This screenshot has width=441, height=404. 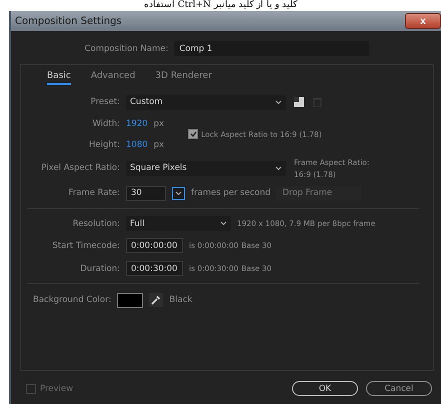 I want to click on lock-aspect-checkbox, so click(x=193, y=134).